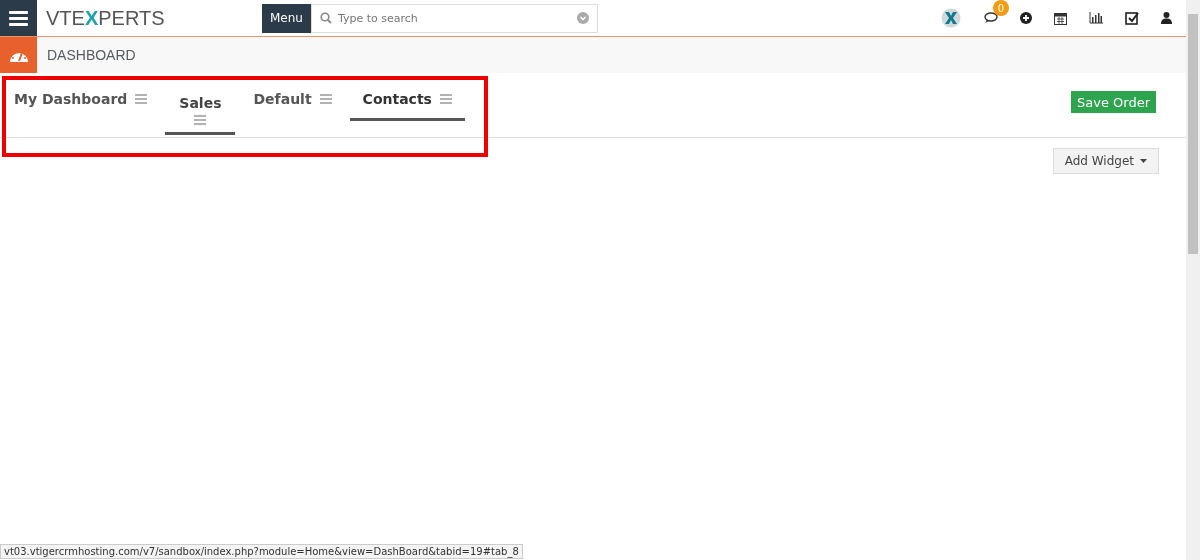 The height and width of the screenshot is (560, 1200). I want to click on bar-chart-icon, so click(1096, 18).